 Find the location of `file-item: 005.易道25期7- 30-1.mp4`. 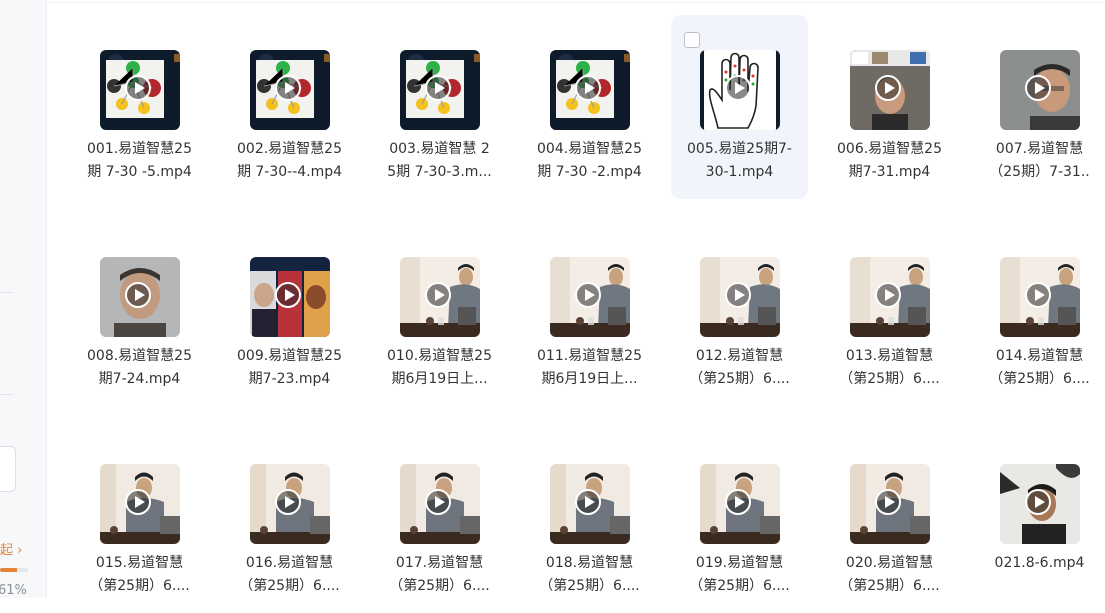

file-item: 005.易道25期7- 30-1.mp4 is located at coordinates (739, 107).